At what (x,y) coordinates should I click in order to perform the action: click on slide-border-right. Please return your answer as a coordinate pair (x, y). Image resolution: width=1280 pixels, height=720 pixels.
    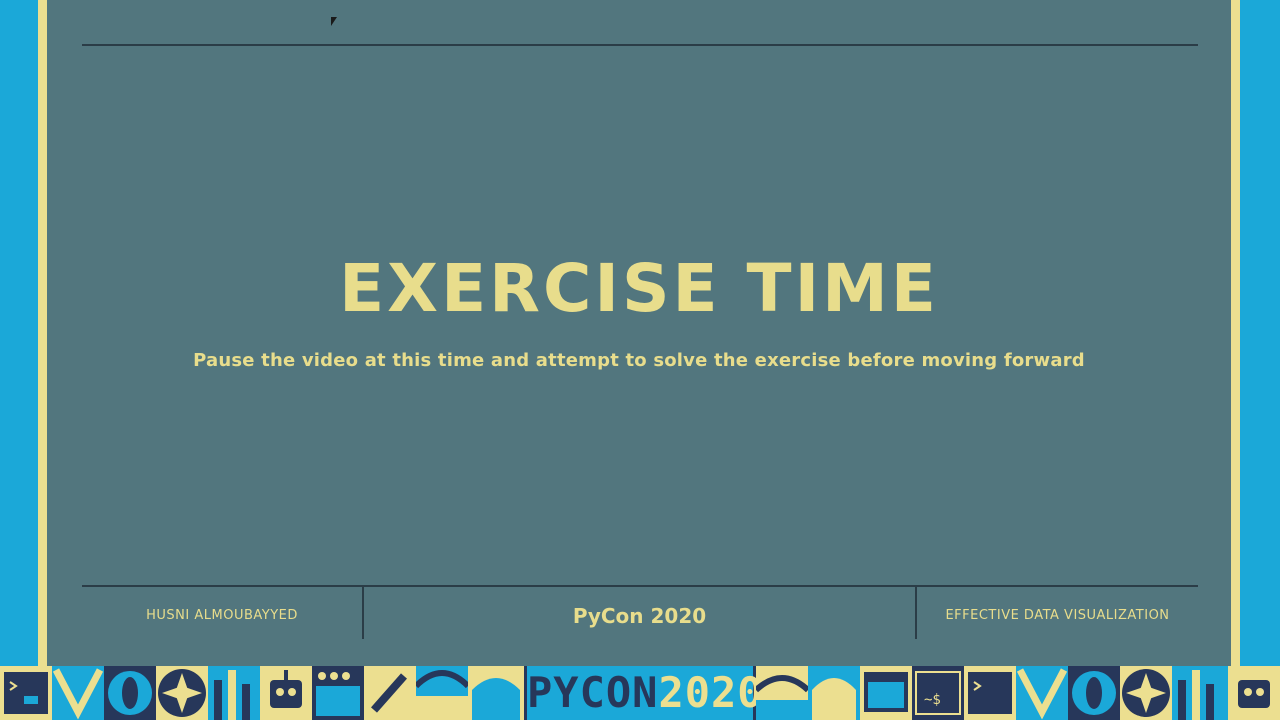
    Looking at the image, I should click on (1235, 333).